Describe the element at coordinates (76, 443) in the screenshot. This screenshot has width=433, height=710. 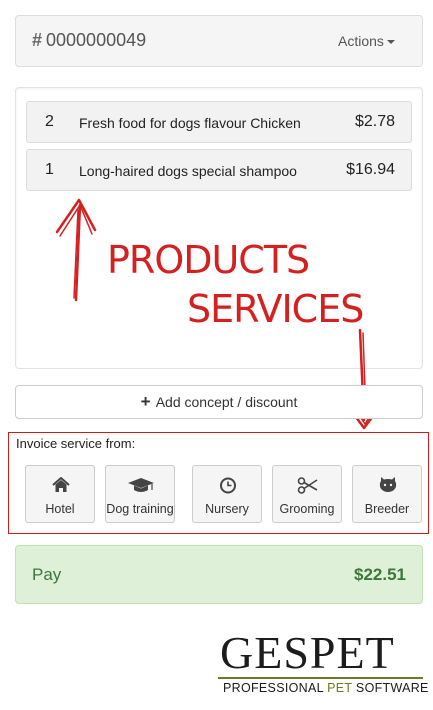
I see `invoice-service-label: Invoice service from:` at that location.